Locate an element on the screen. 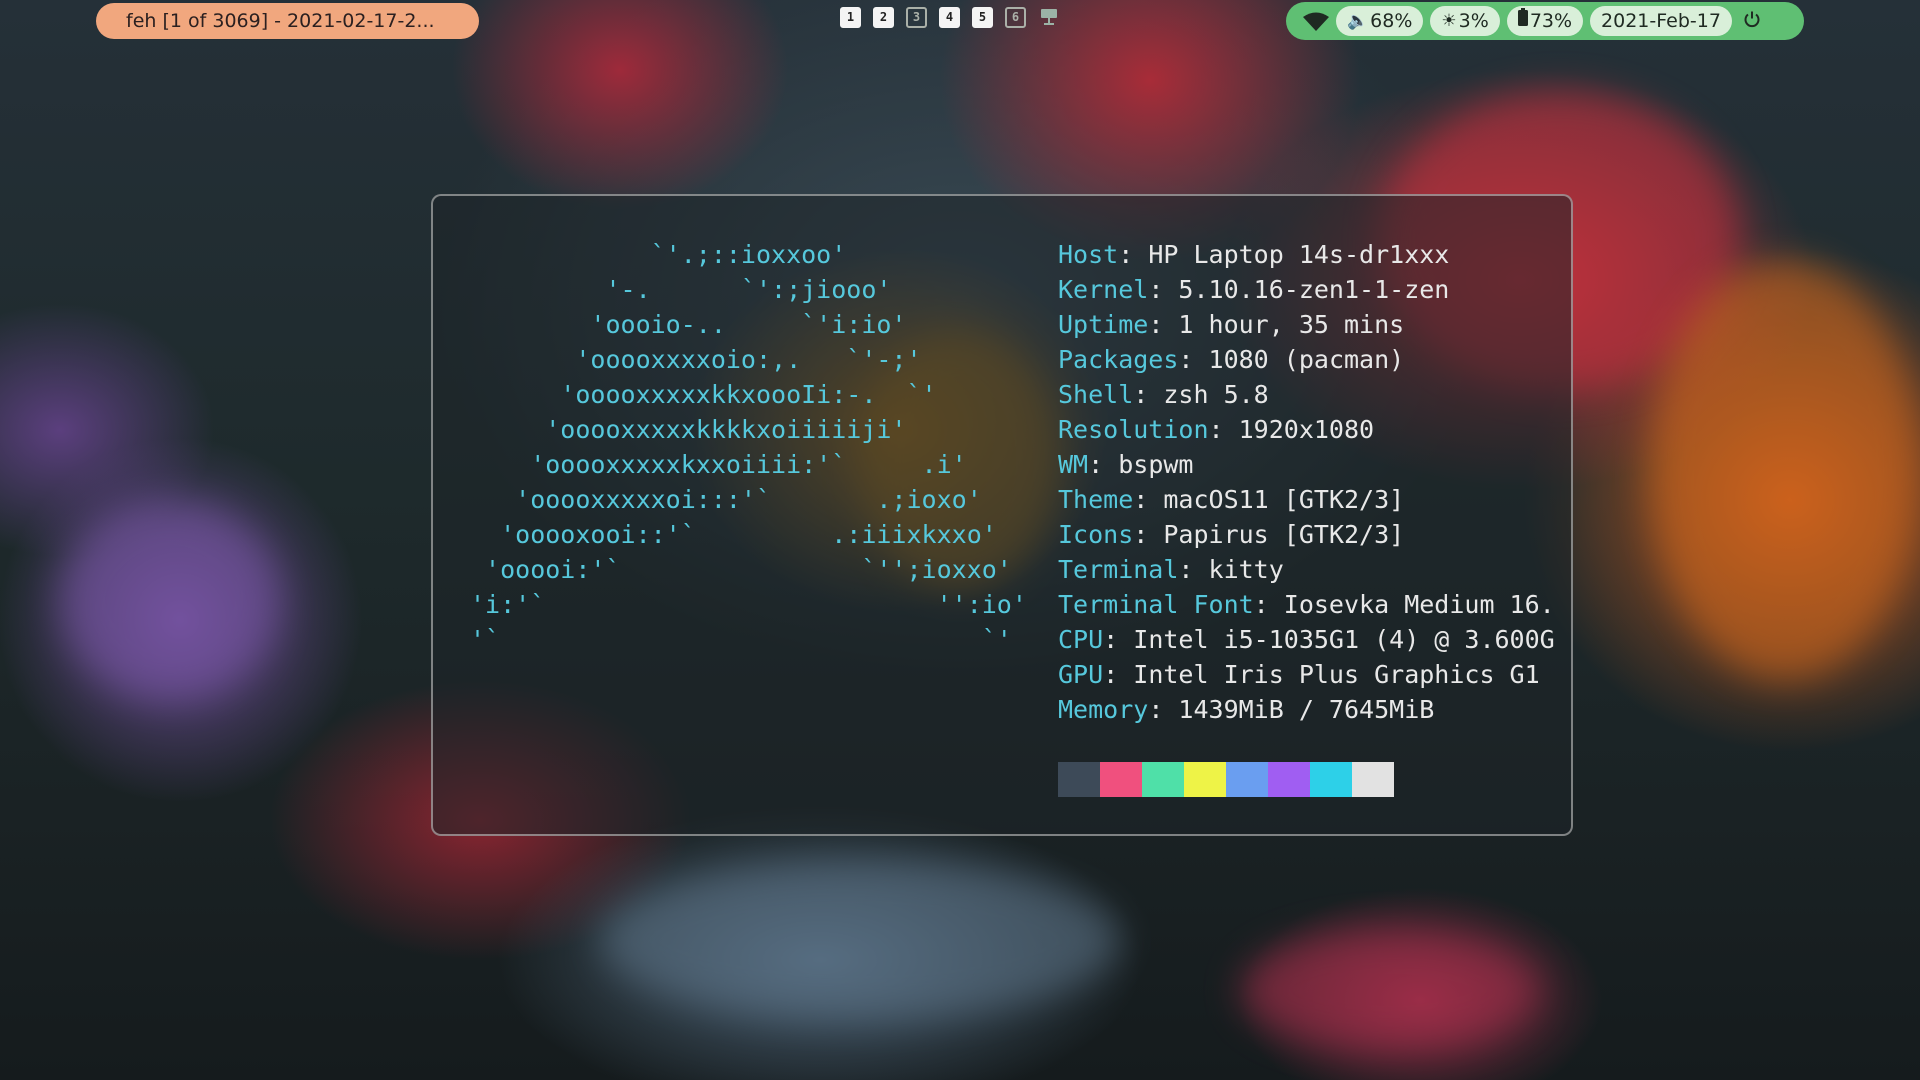  info-key: CPU is located at coordinates (1081, 639).